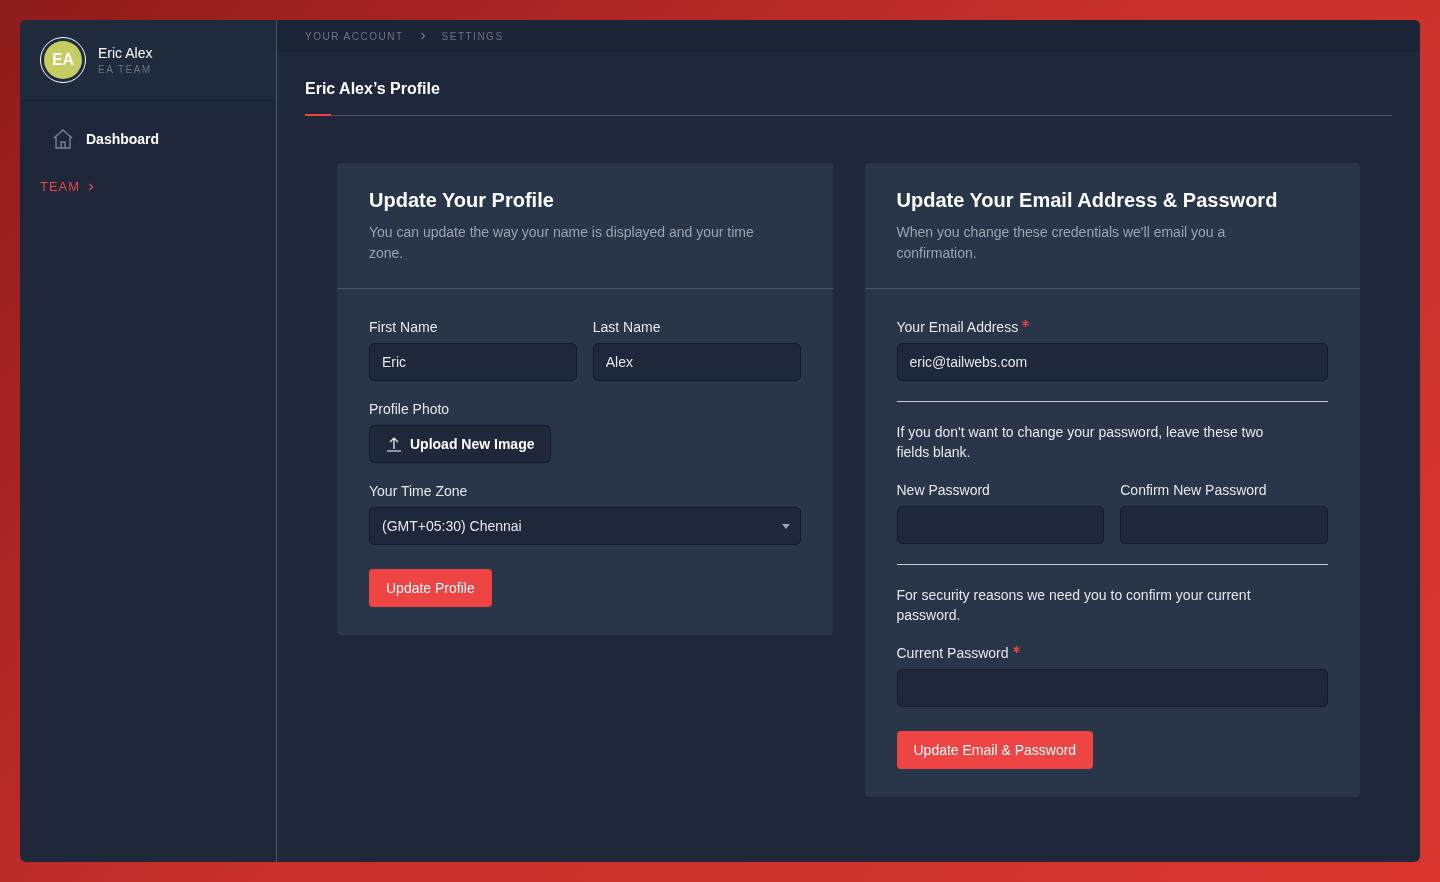 Image resolution: width=1440 pixels, height=882 pixels. Describe the element at coordinates (1080, 442) in the screenshot. I see `info-text: If you don't want to change your password, leave these two fields blank.` at that location.